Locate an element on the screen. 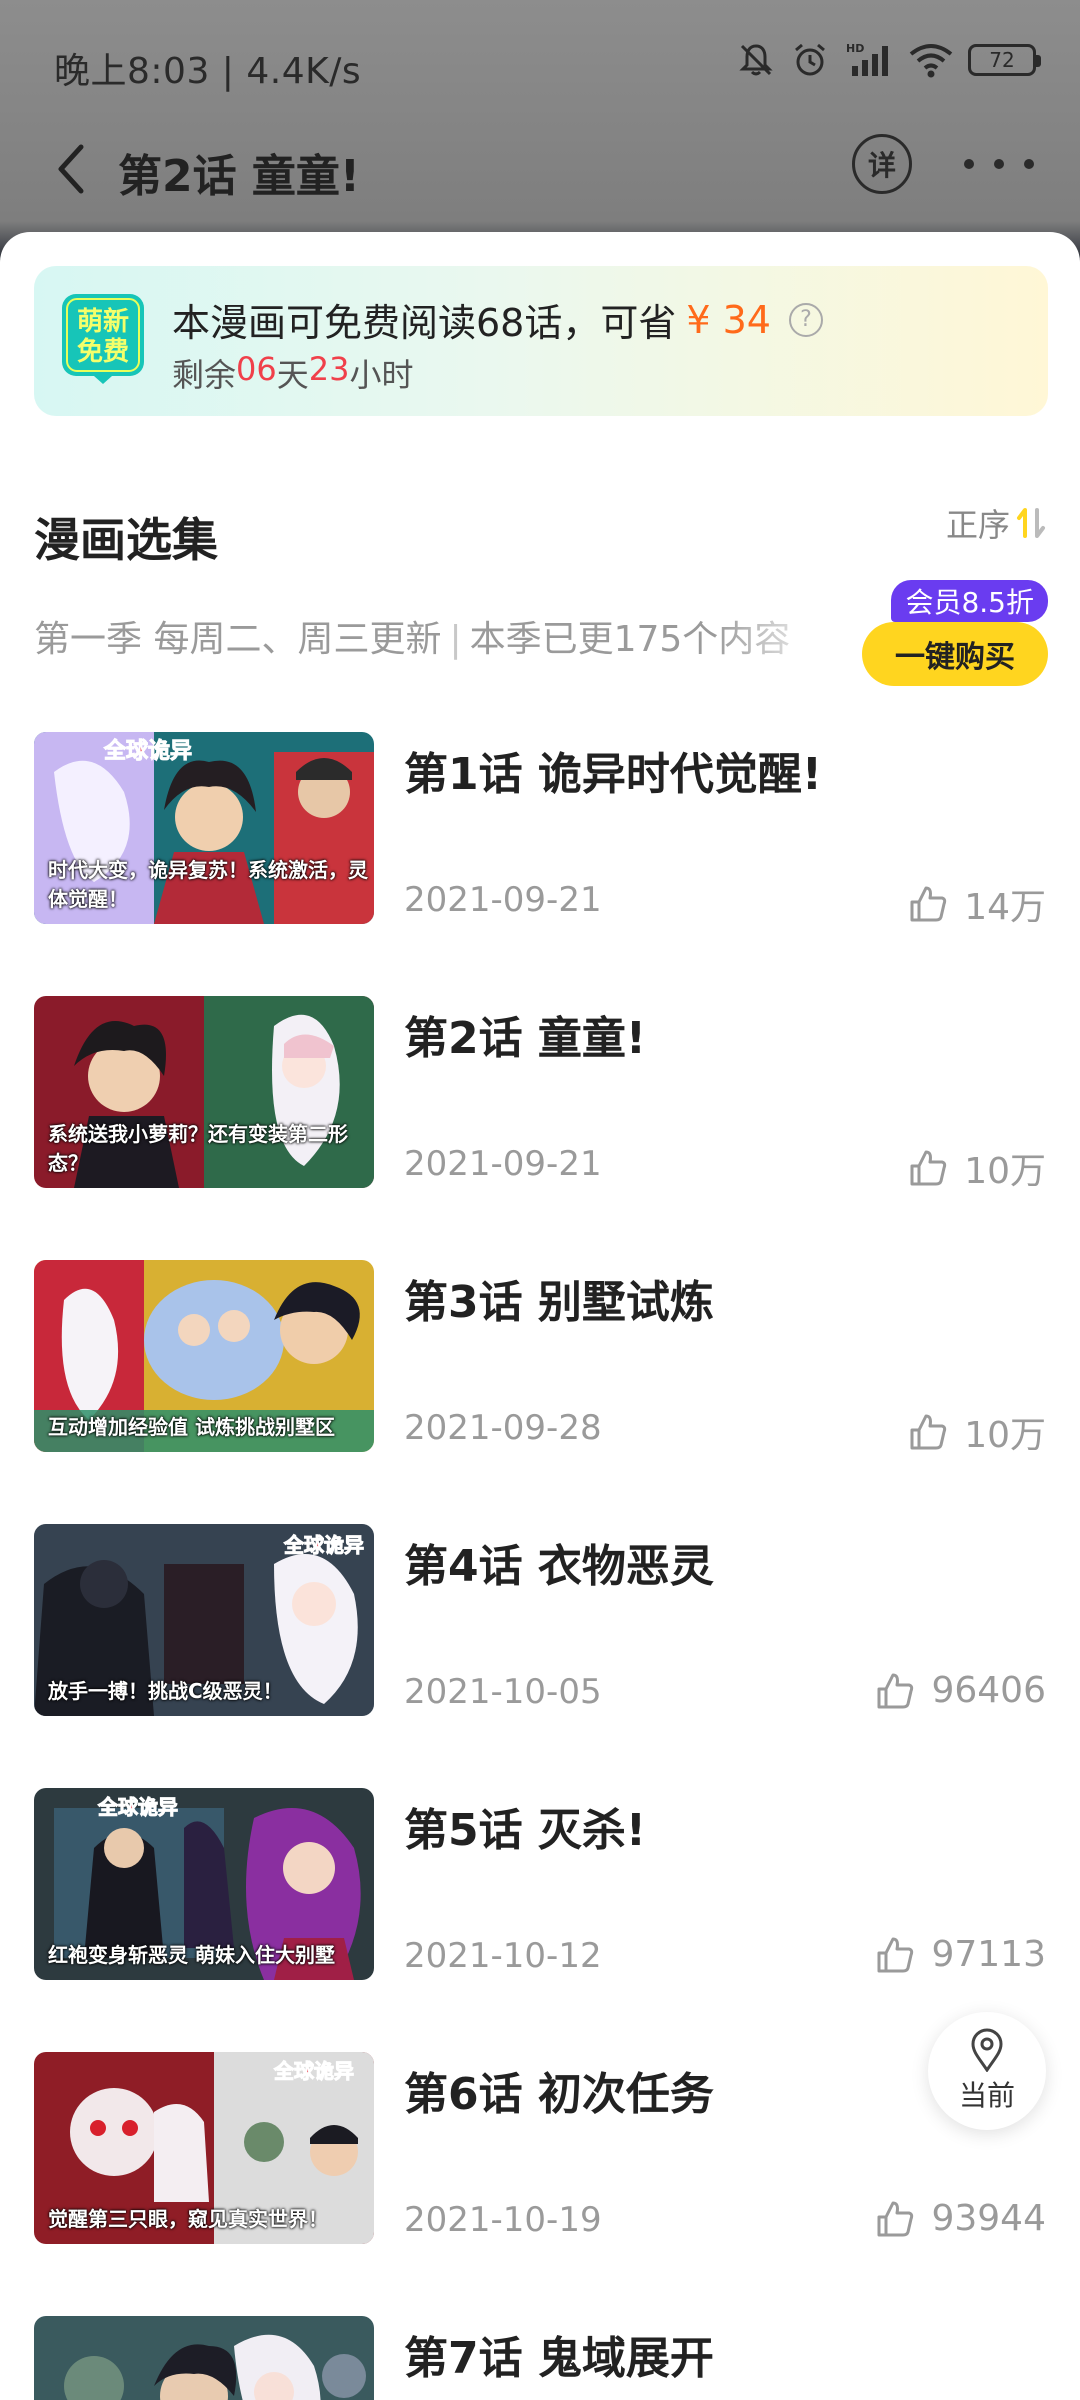 The width and height of the screenshot is (1080, 2400). like-count: 14万 is located at coordinates (1005, 907).